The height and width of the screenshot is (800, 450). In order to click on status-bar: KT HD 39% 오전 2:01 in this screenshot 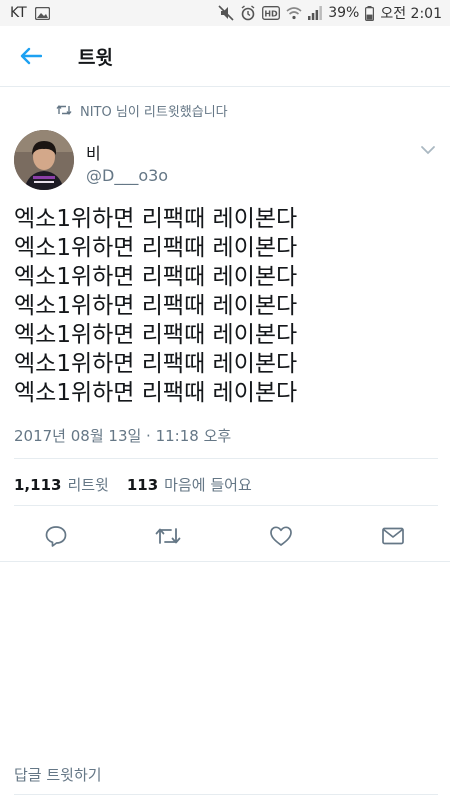, I will do `click(225, 13)`.